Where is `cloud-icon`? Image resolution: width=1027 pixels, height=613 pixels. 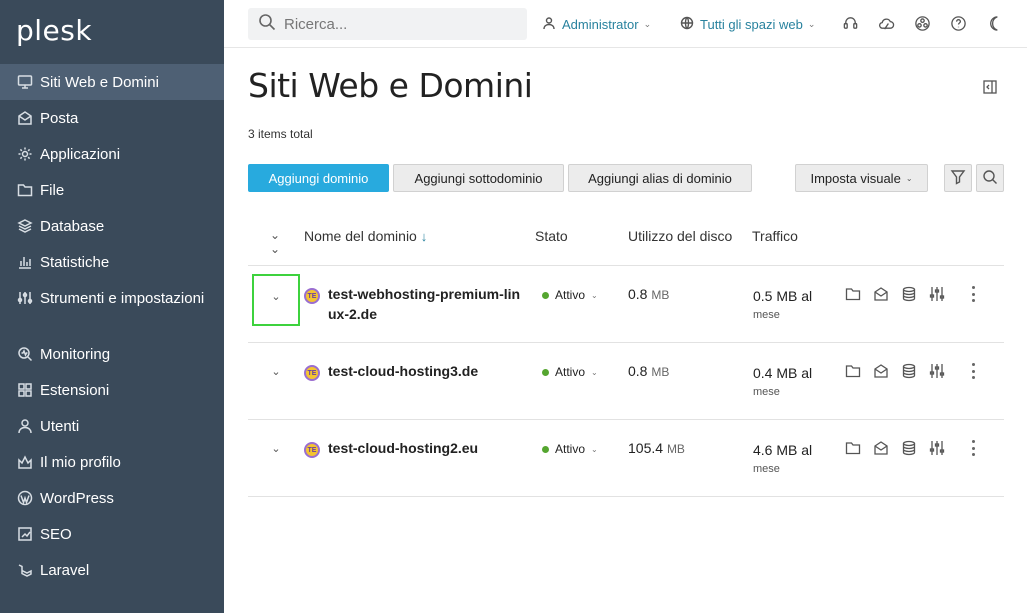 cloud-icon is located at coordinates (886, 23).